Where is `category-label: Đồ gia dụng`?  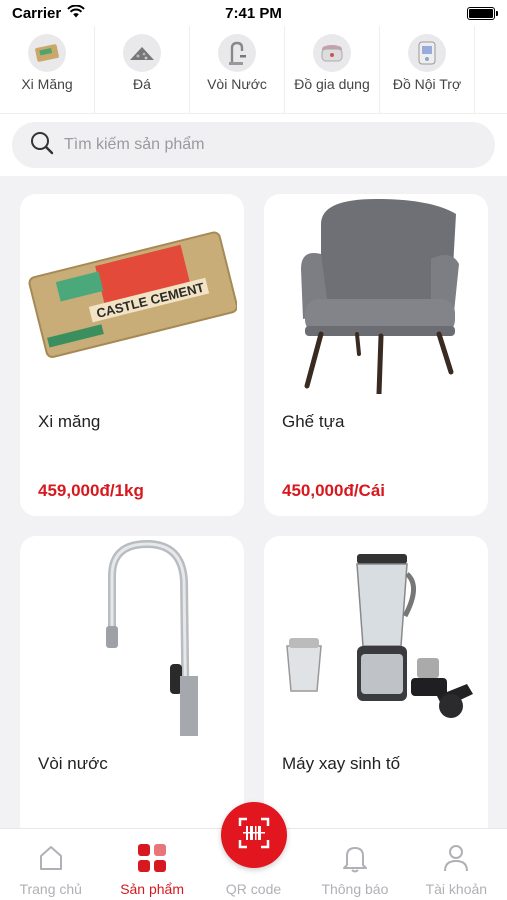 category-label: Đồ gia dụng is located at coordinates (332, 84).